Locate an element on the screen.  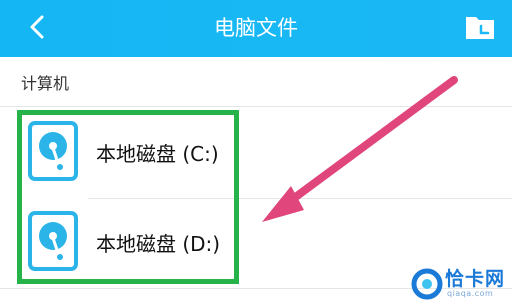
watermark-subtext: qiaqa.com is located at coordinates (470, 293).